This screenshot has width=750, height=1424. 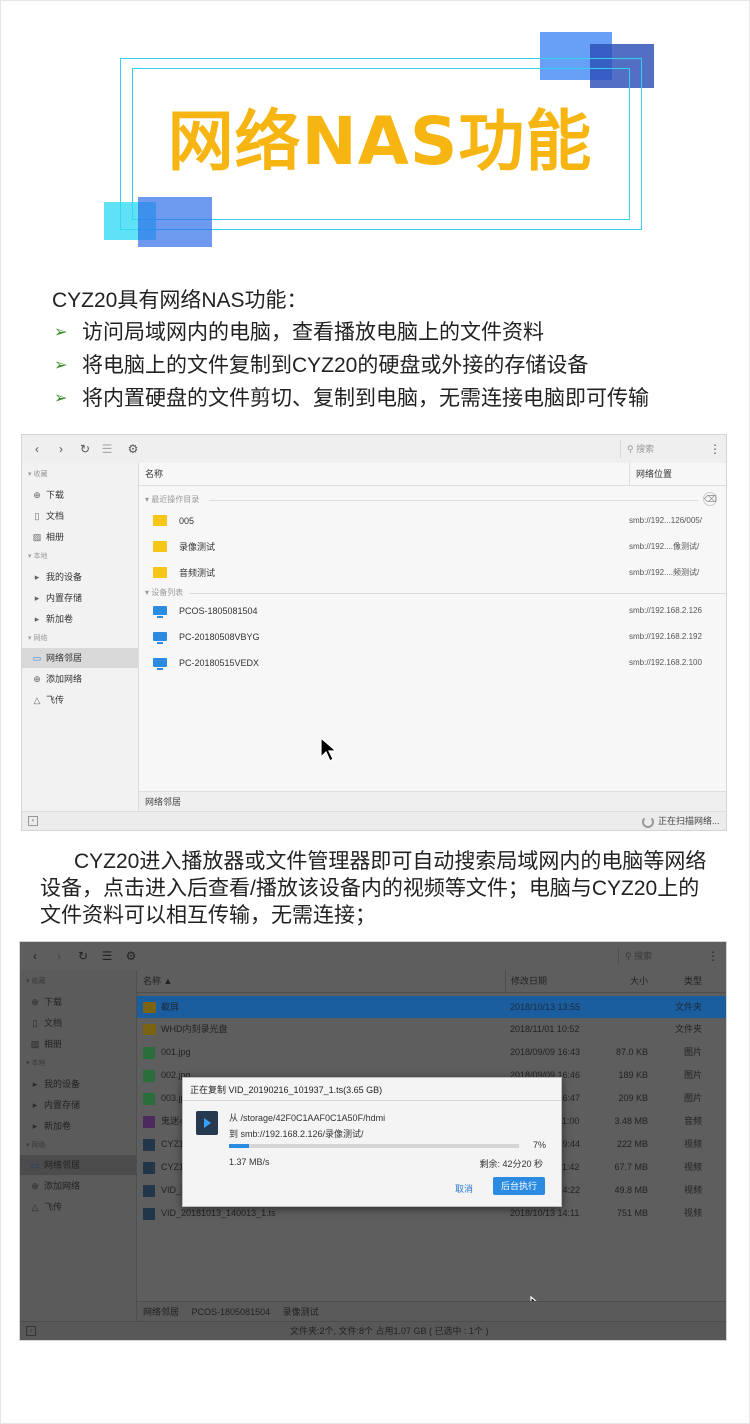 What do you see at coordinates (37, 516) in the screenshot?
I see `document-icon: ▯` at bounding box center [37, 516].